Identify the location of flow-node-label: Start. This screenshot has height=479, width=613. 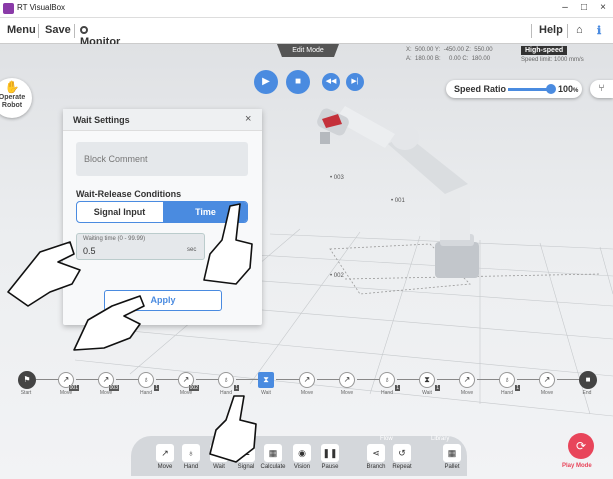
(26, 393).